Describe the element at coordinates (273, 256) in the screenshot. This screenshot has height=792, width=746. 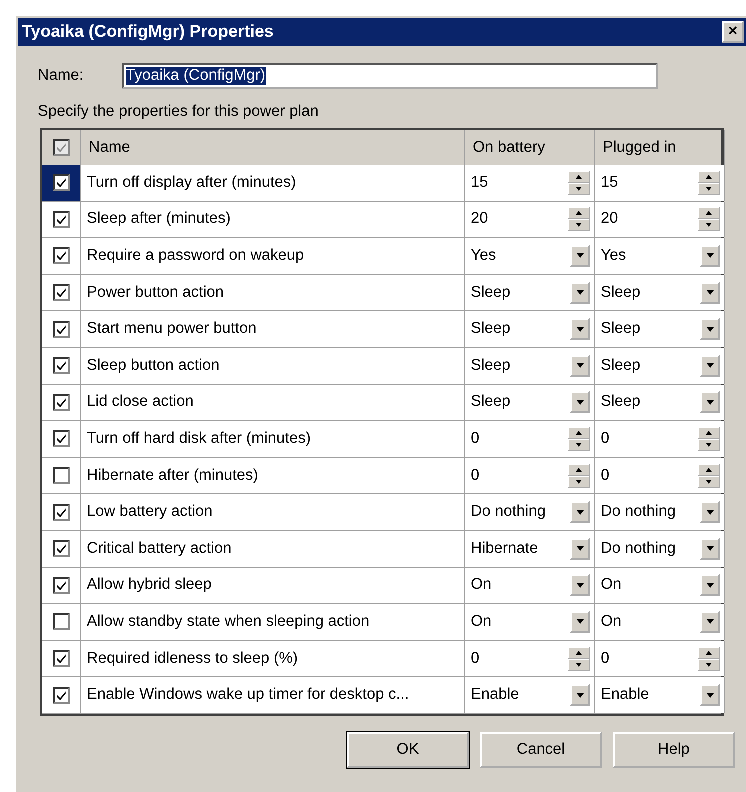
I see `table-cell: Require a password on wakeup` at that location.